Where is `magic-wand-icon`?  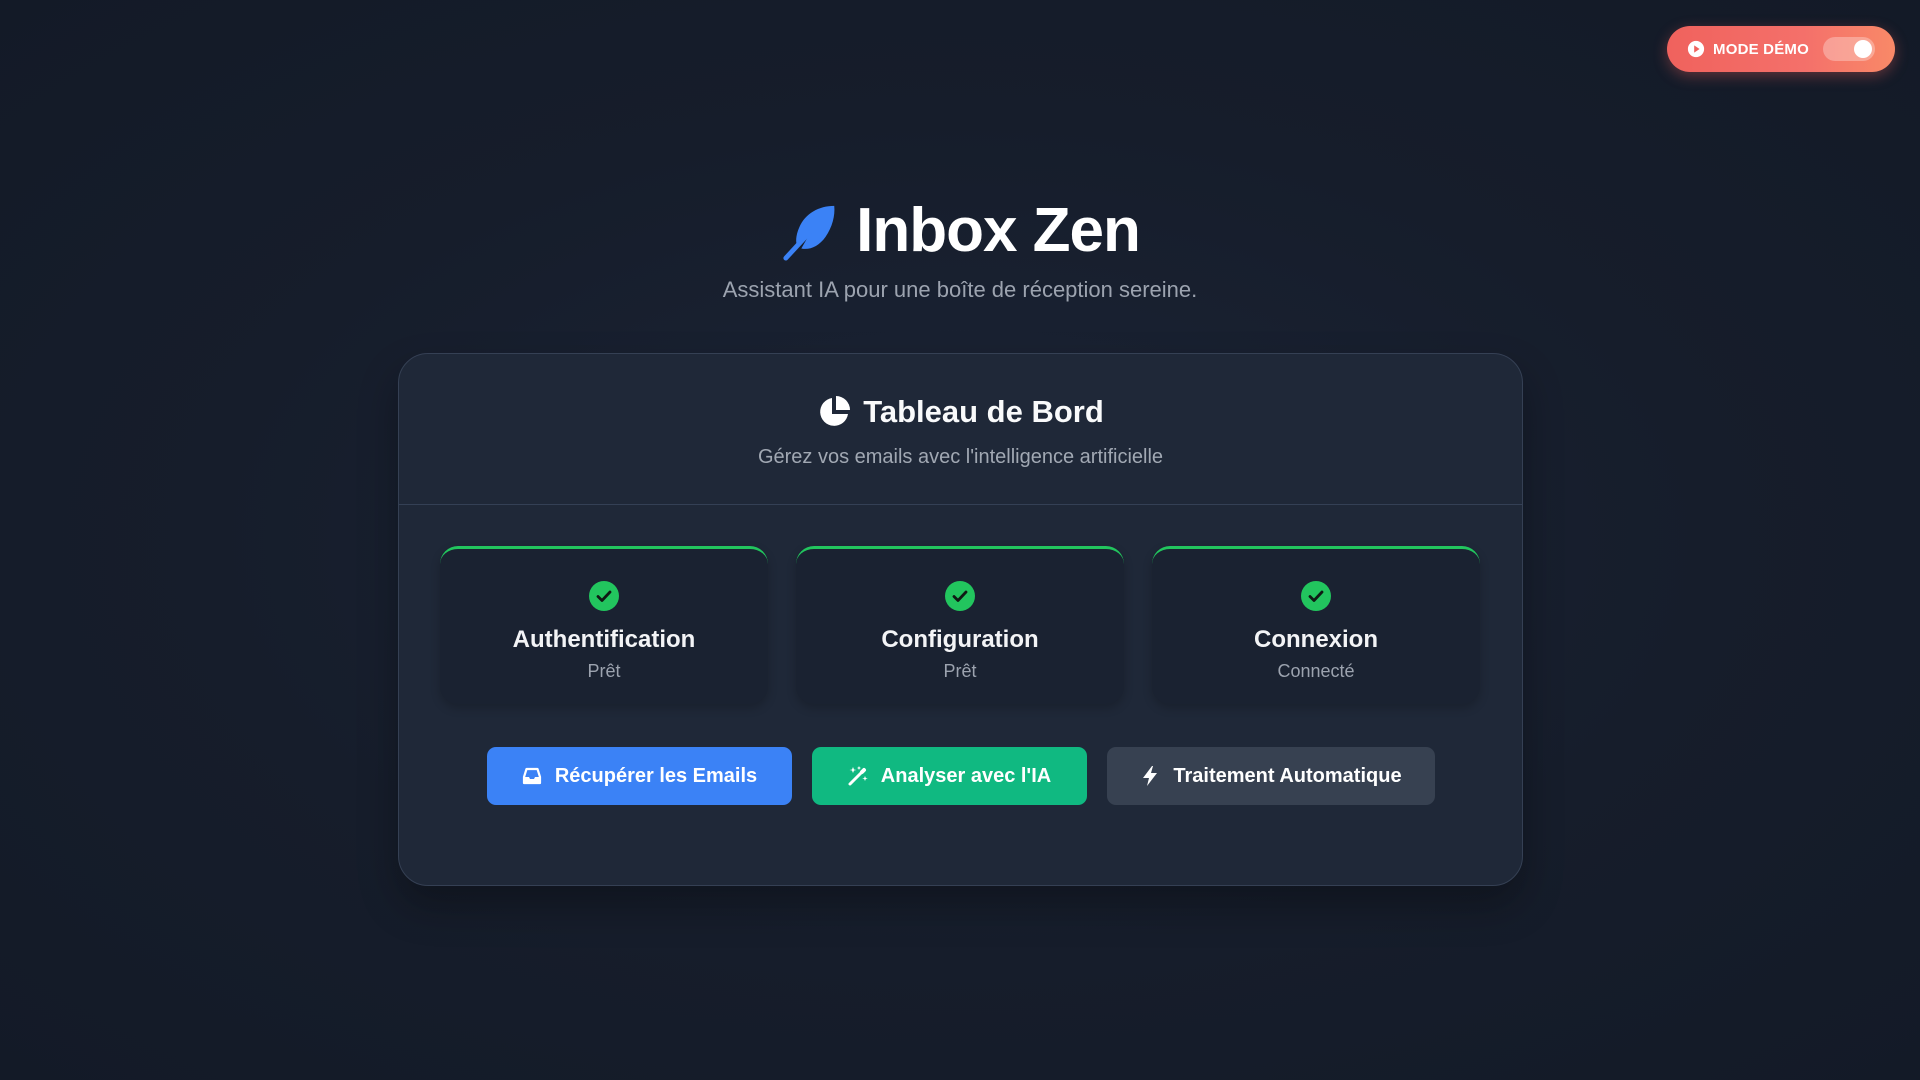
magic-wand-icon is located at coordinates (858, 776).